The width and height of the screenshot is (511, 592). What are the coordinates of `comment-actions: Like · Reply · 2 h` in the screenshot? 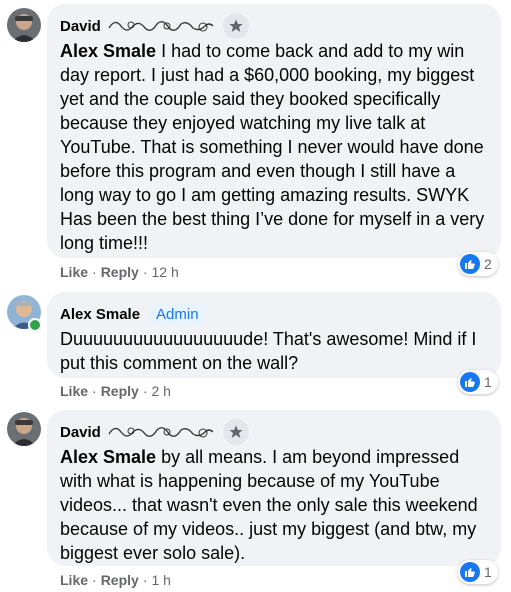 It's located at (115, 391).